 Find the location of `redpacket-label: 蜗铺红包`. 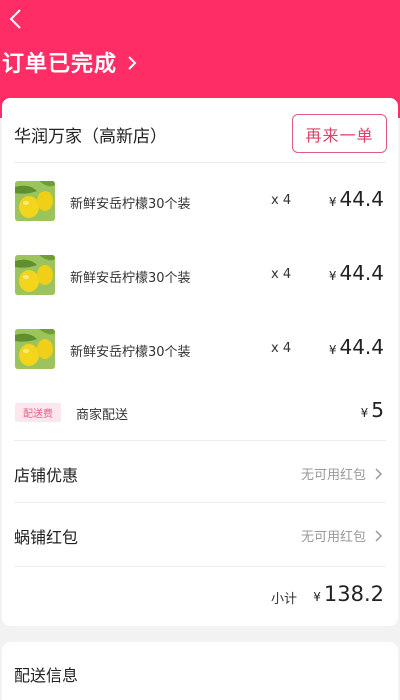

redpacket-label: 蜗铺红包 is located at coordinates (46, 537).